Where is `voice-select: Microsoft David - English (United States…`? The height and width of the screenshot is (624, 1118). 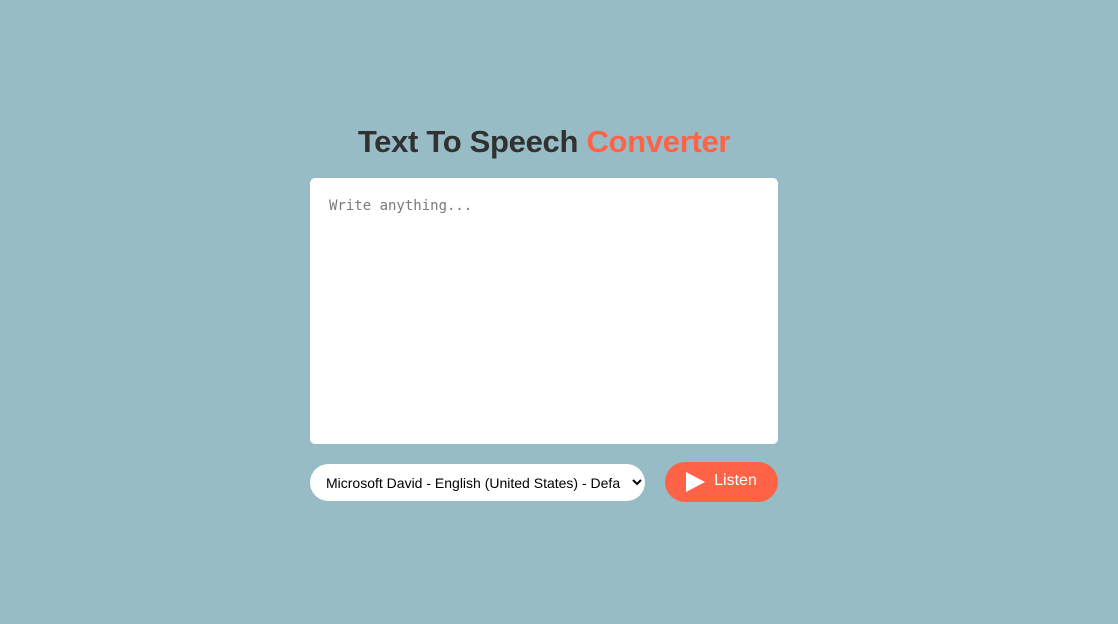
voice-select: Microsoft David - English (United States… is located at coordinates (477, 482).